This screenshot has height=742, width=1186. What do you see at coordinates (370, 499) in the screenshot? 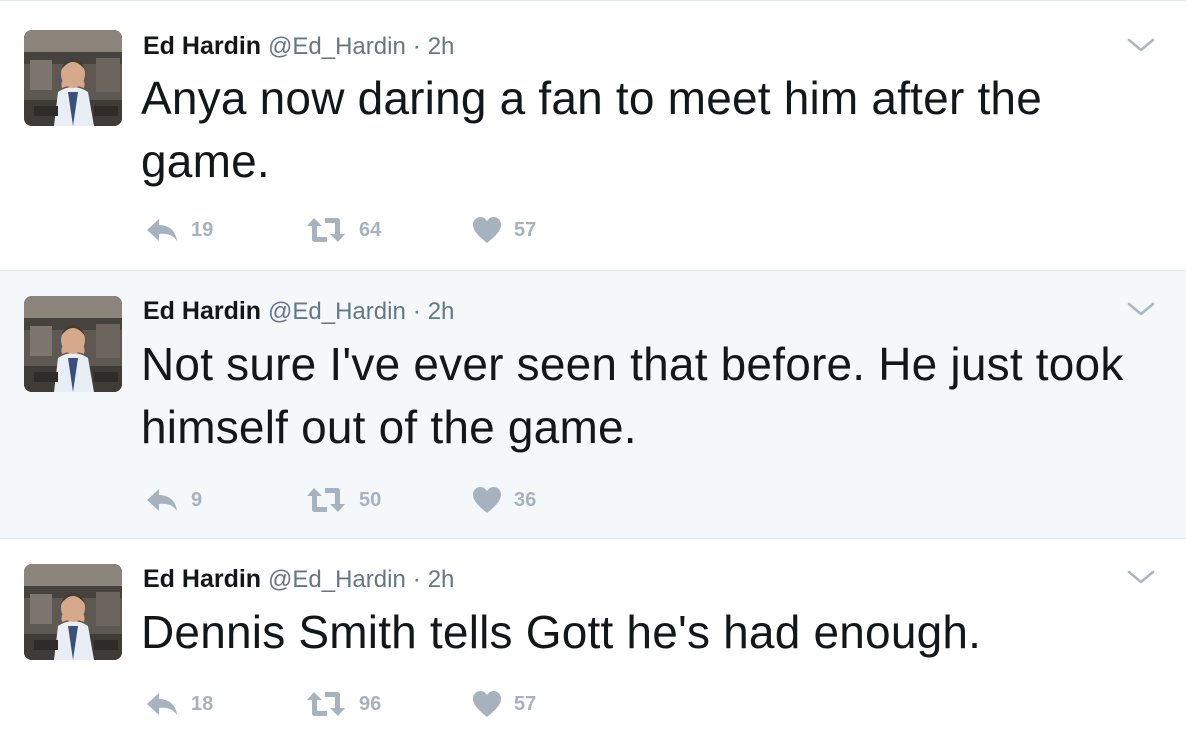
I see `retweet-count: 50` at bounding box center [370, 499].